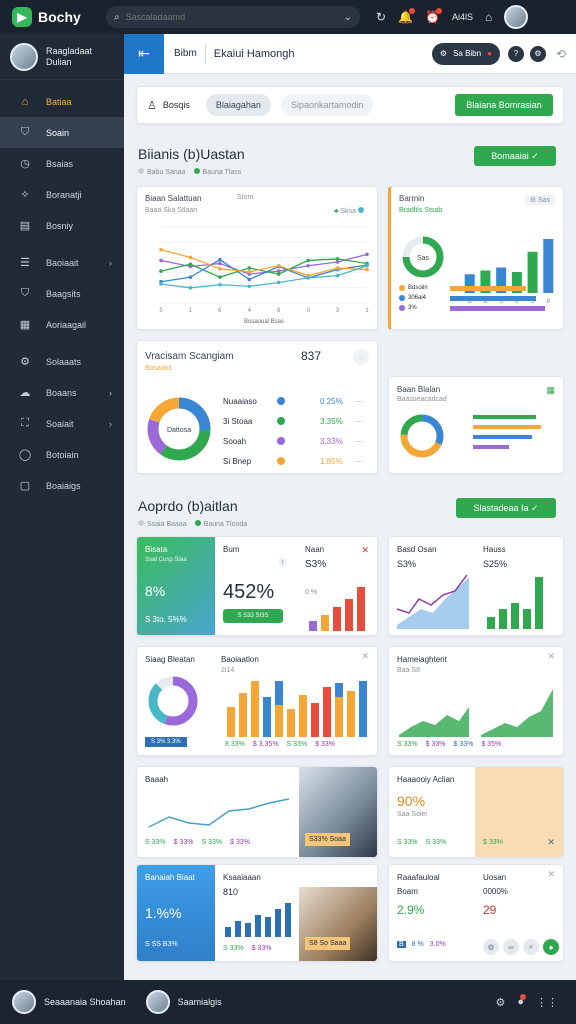  I want to click on filter-tab: Bosqis, so click(176, 105).